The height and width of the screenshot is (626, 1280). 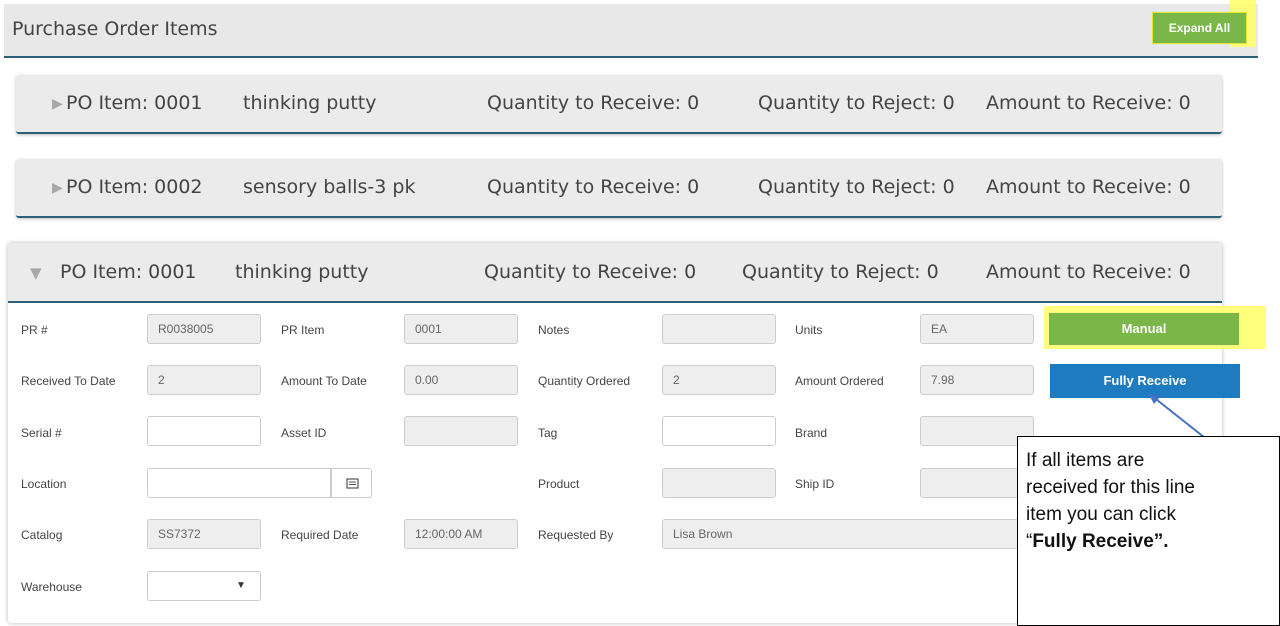 I want to click on tag-label: Tag, so click(x=548, y=433).